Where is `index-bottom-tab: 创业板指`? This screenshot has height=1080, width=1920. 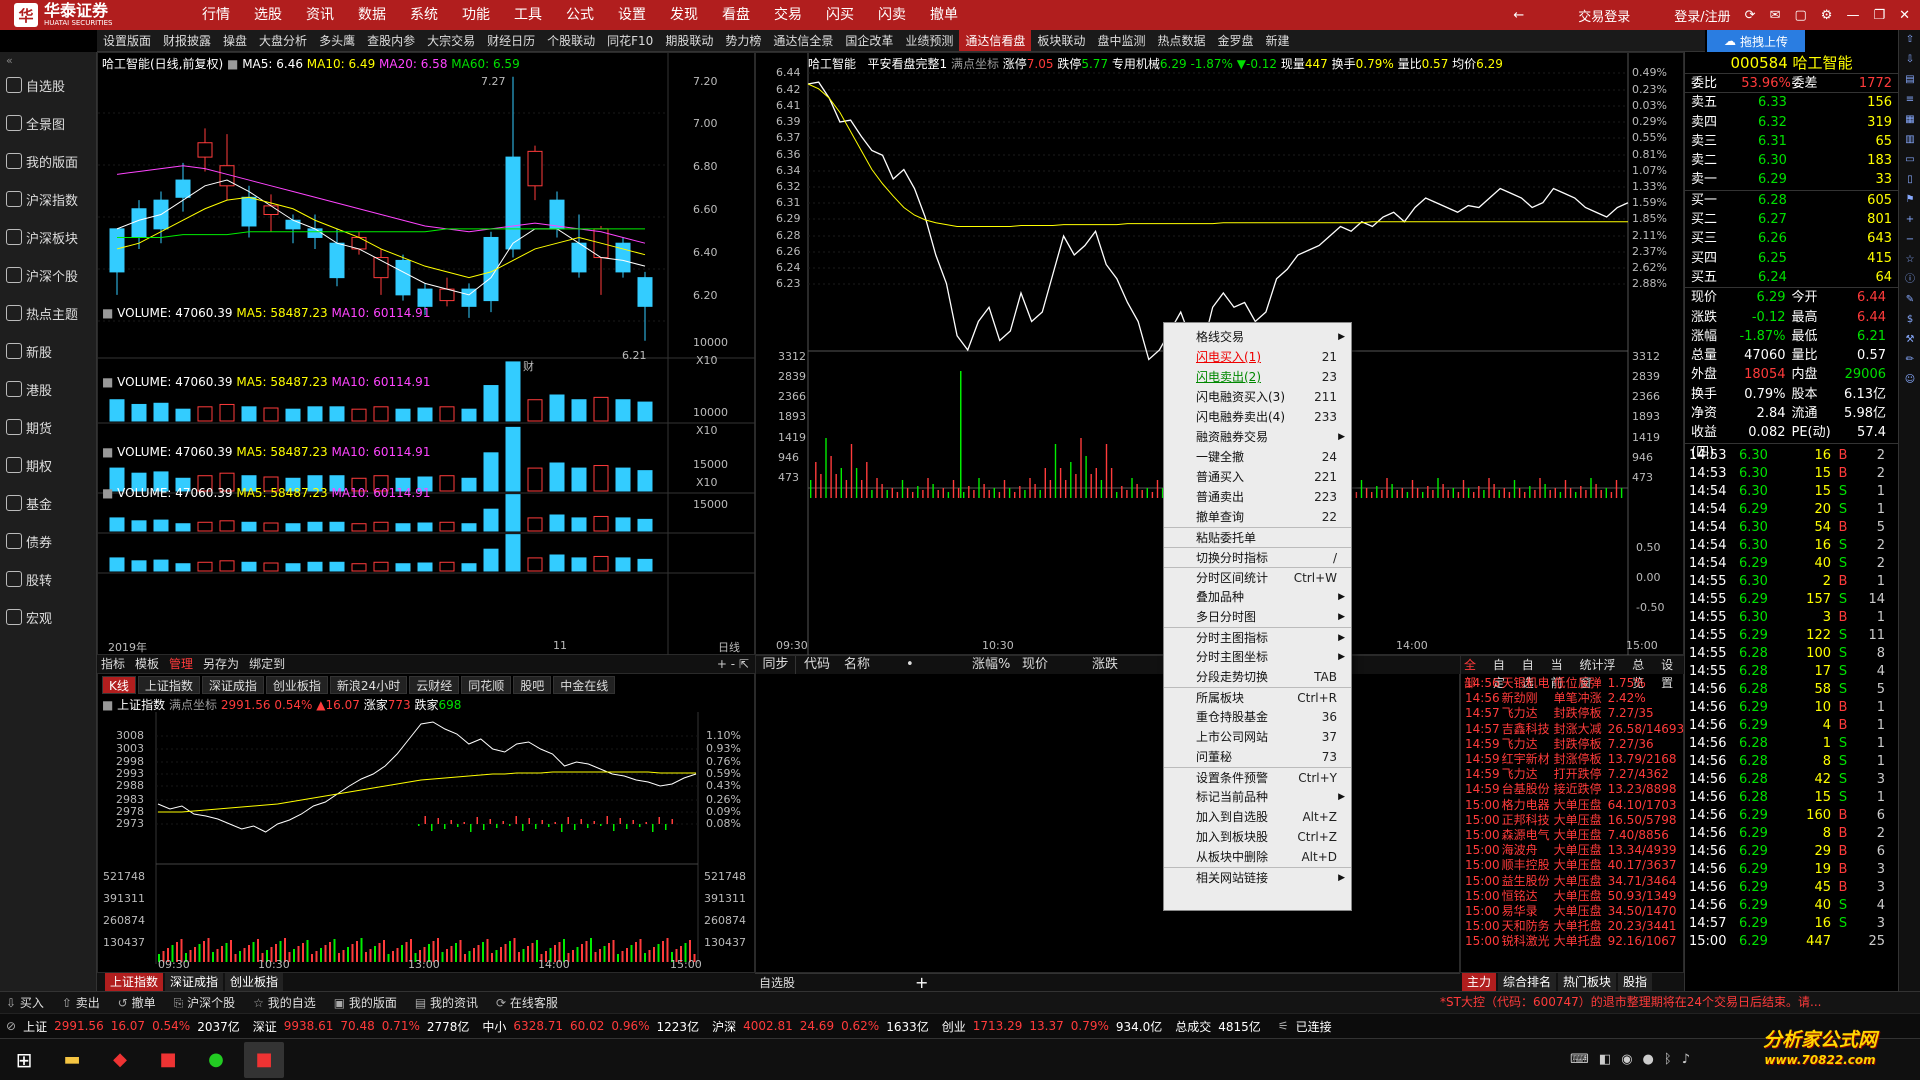
index-bottom-tab: 创业板指 is located at coordinates (254, 982).